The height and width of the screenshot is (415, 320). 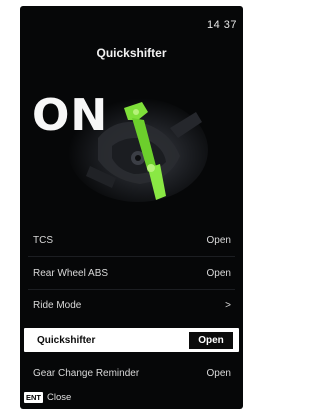 I want to click on menu-item-label: Quickshifter, so click(x=66, y=340).